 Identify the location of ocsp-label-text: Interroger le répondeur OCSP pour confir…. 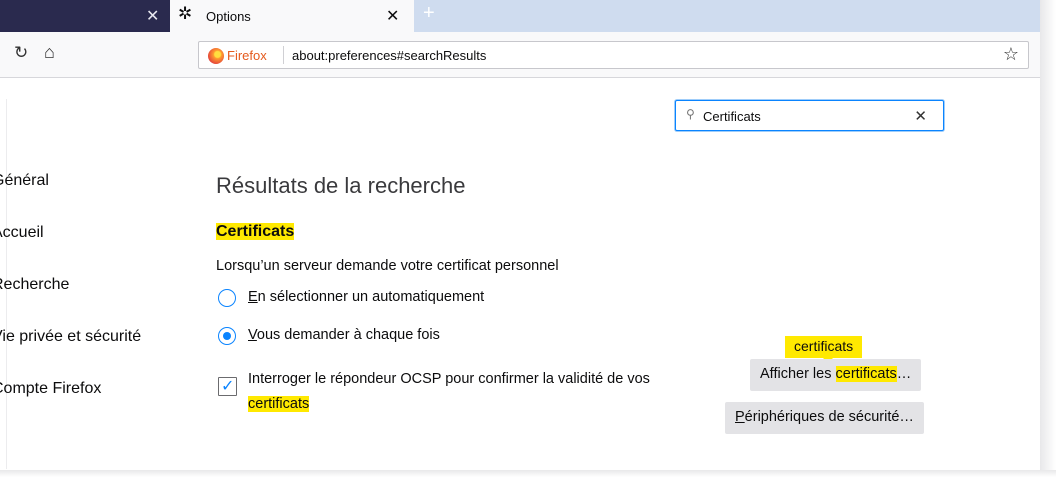
(449, 379).